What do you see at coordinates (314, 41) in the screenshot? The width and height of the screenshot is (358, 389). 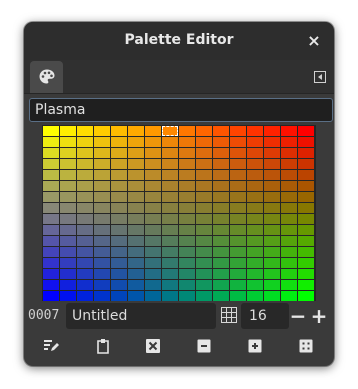 I see `close-button: ×` at bounding box center [314, 41].